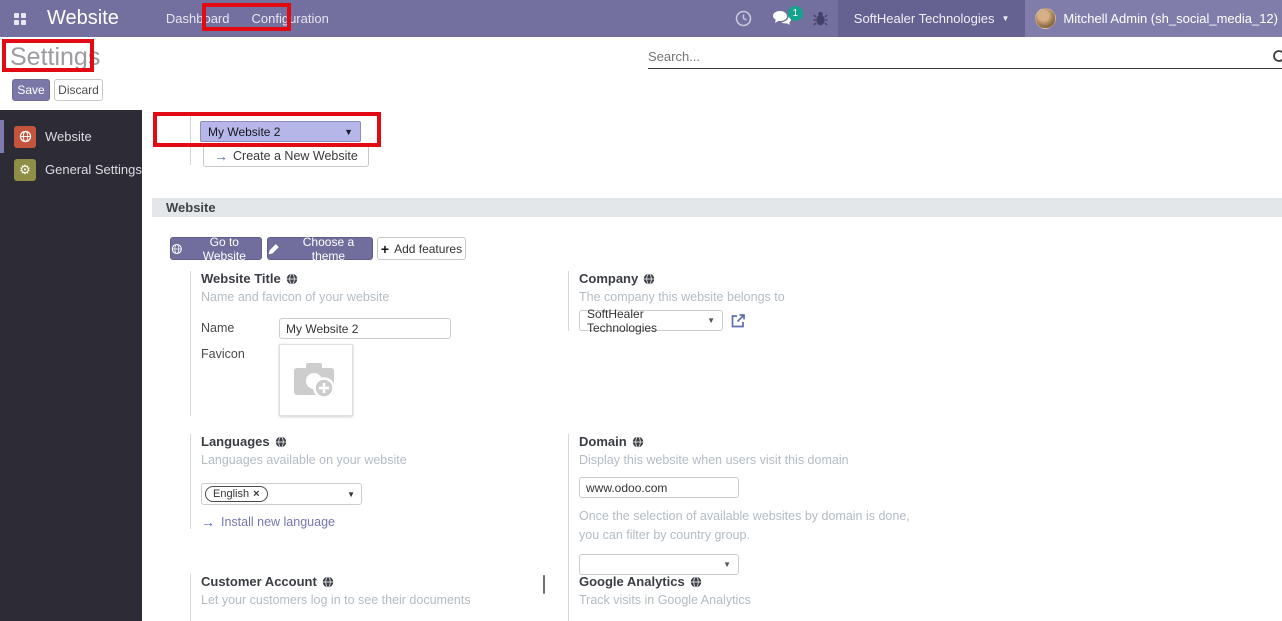 Image resolution: width=1282 pixels, height=621 pixels. What do you see at coordinates (665, 600) in the screenshot?
I see `setting-subtitle: Track visits in Google Analytics` at bounding box center [665, 600].